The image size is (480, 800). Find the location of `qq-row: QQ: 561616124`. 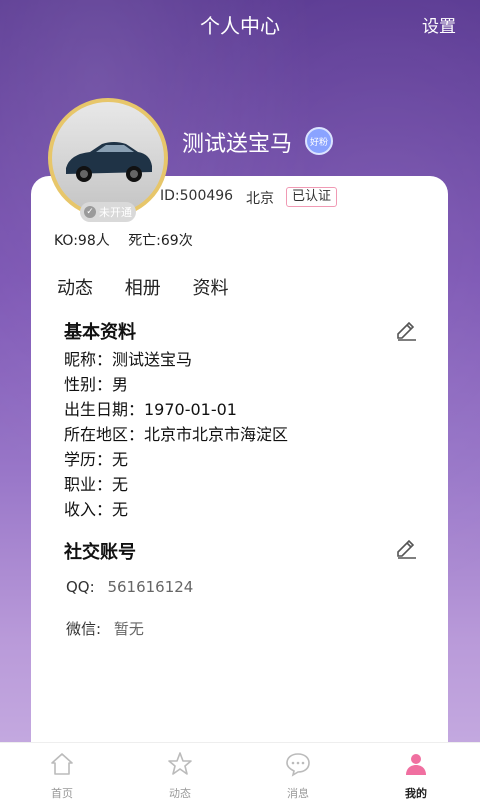

qq-row: QQ: 561616124 is located at coordinates (129, 587).